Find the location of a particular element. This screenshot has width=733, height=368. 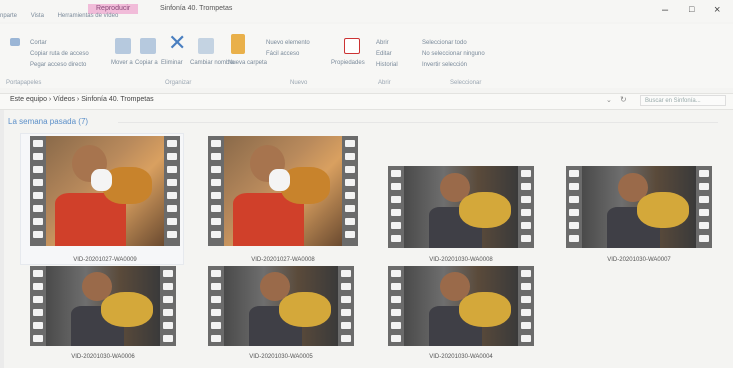

tab-herramientas-video: Herramientas de vídeo is located at coordinates (88, 16).